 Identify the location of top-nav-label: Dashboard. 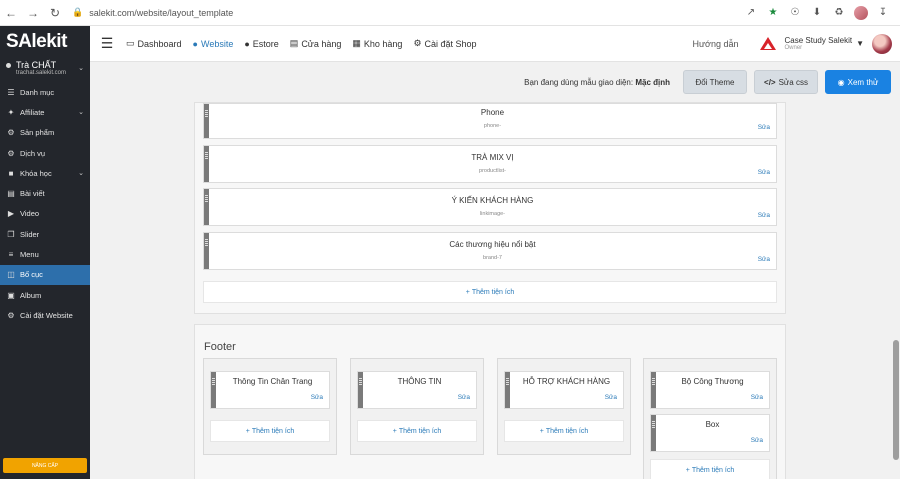
(159, 43).